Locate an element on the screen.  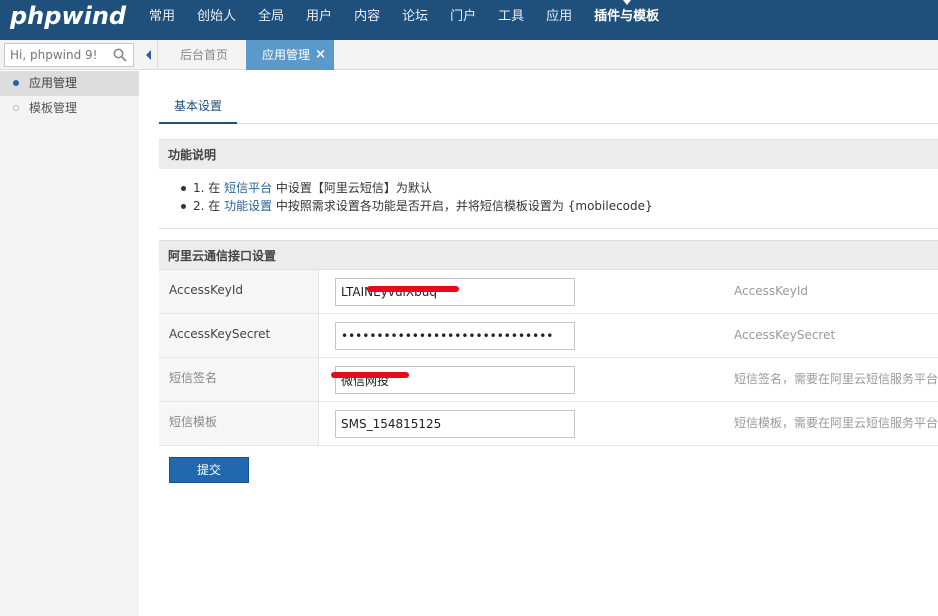
field-label: 短信模板 is located at coordinates (239, 423).